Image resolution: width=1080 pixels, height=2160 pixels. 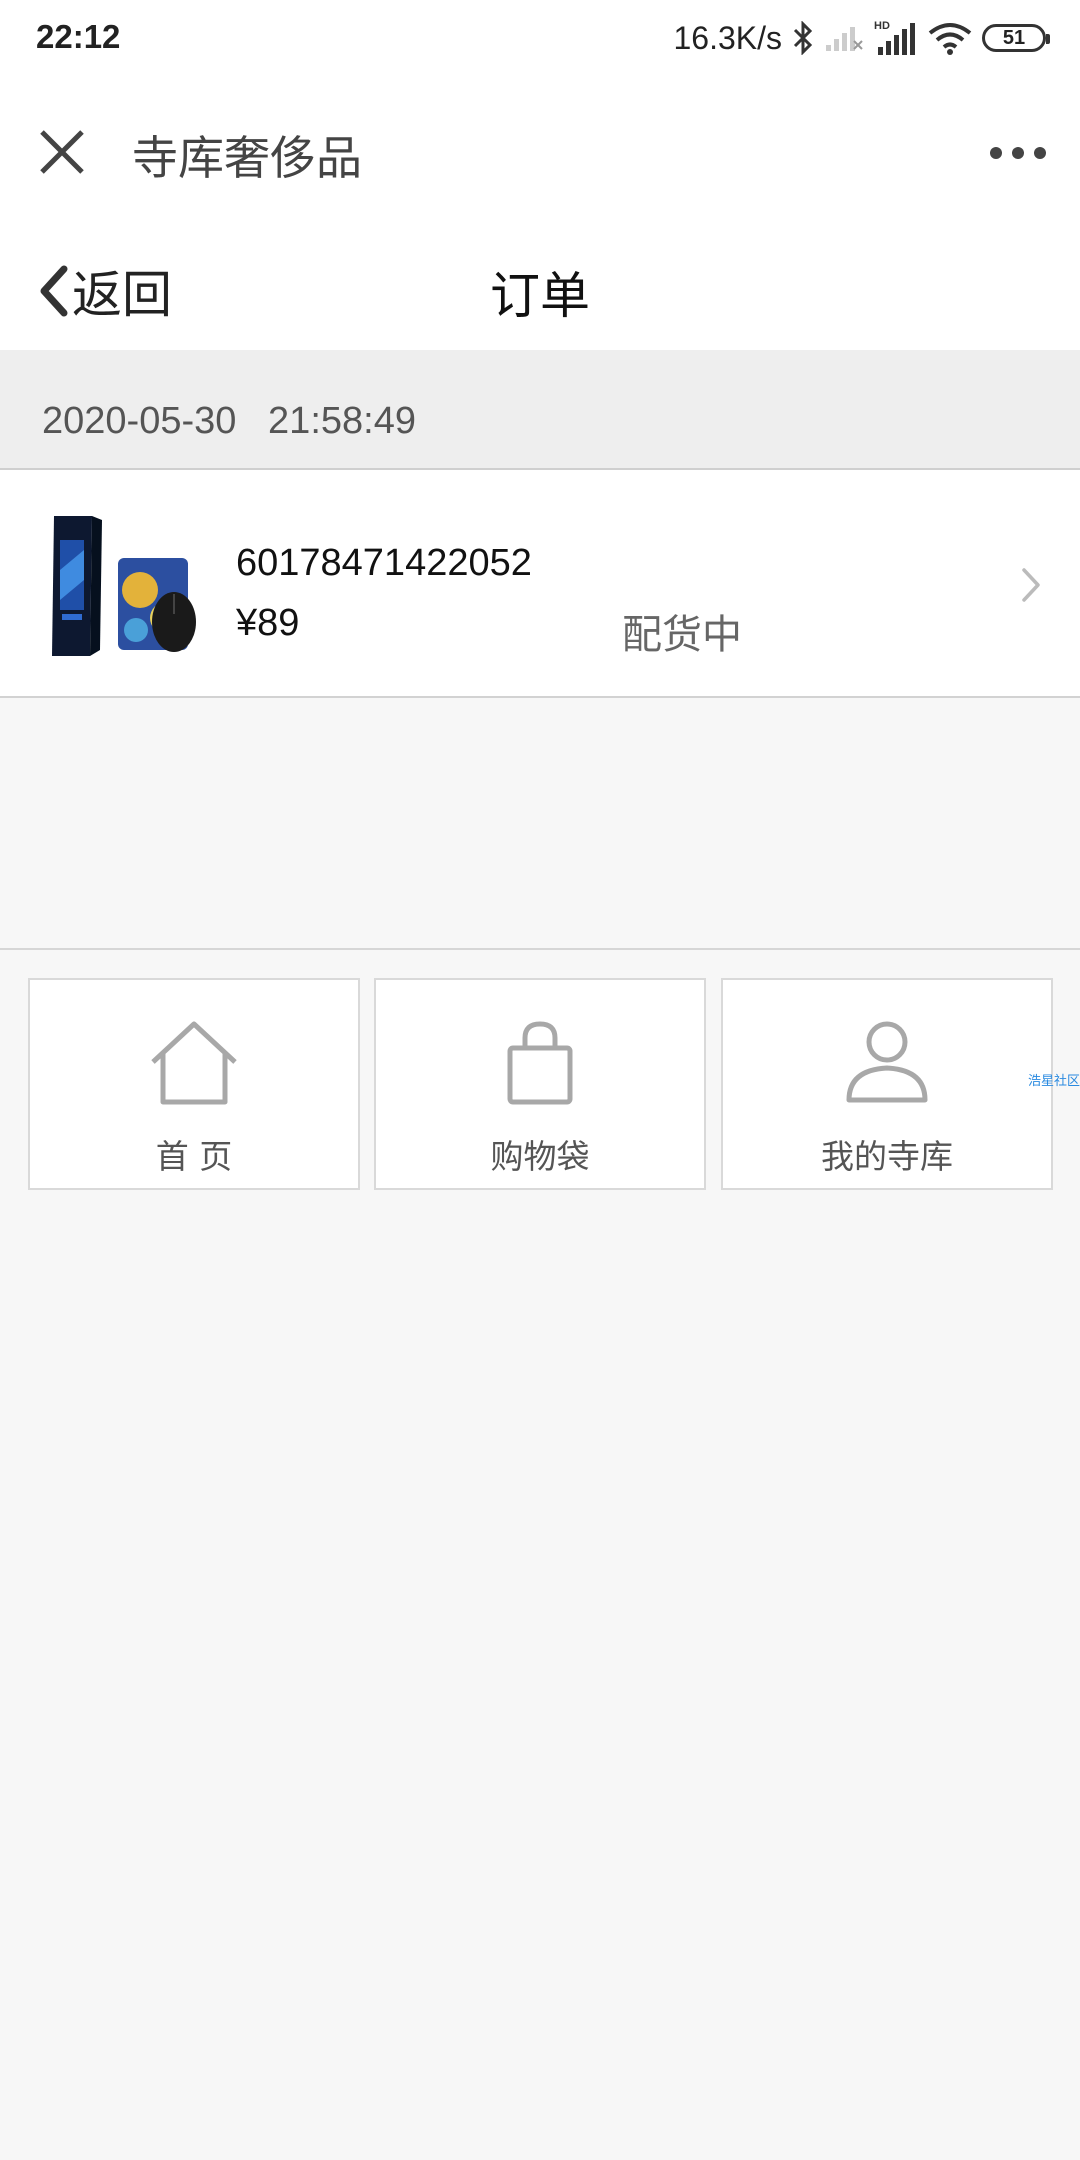 What do you see at coordinates (803, 38) in the screenshot?
I see `bluetooth-icon` at bounding box center [803, 38].